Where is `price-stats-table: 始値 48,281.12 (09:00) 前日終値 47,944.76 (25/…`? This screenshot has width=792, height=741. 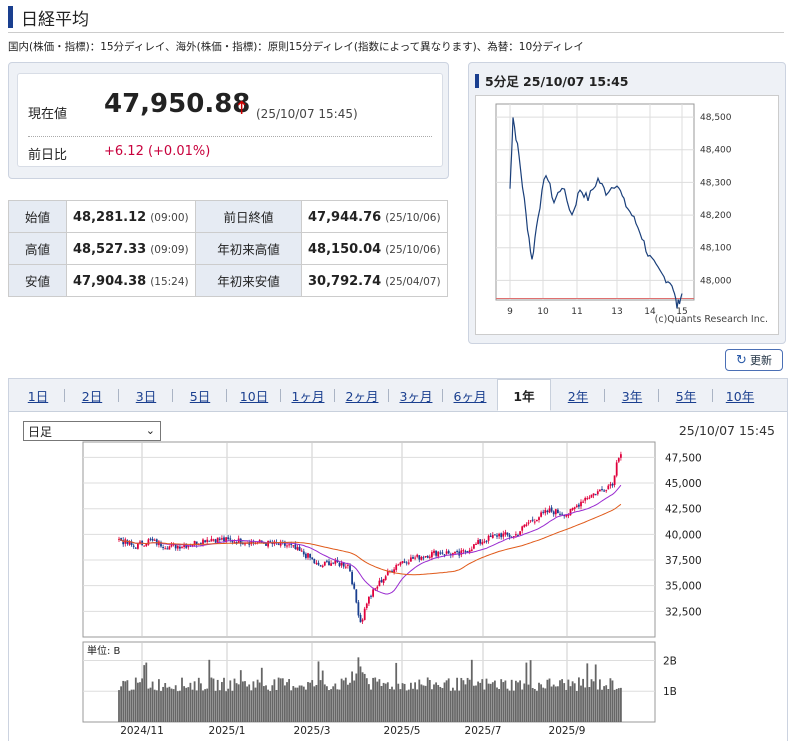
price-stats-table: 始値 48,281.12 (09:00) 前日終値 47,944.76 (25/… is located at coordinates (228, 248).